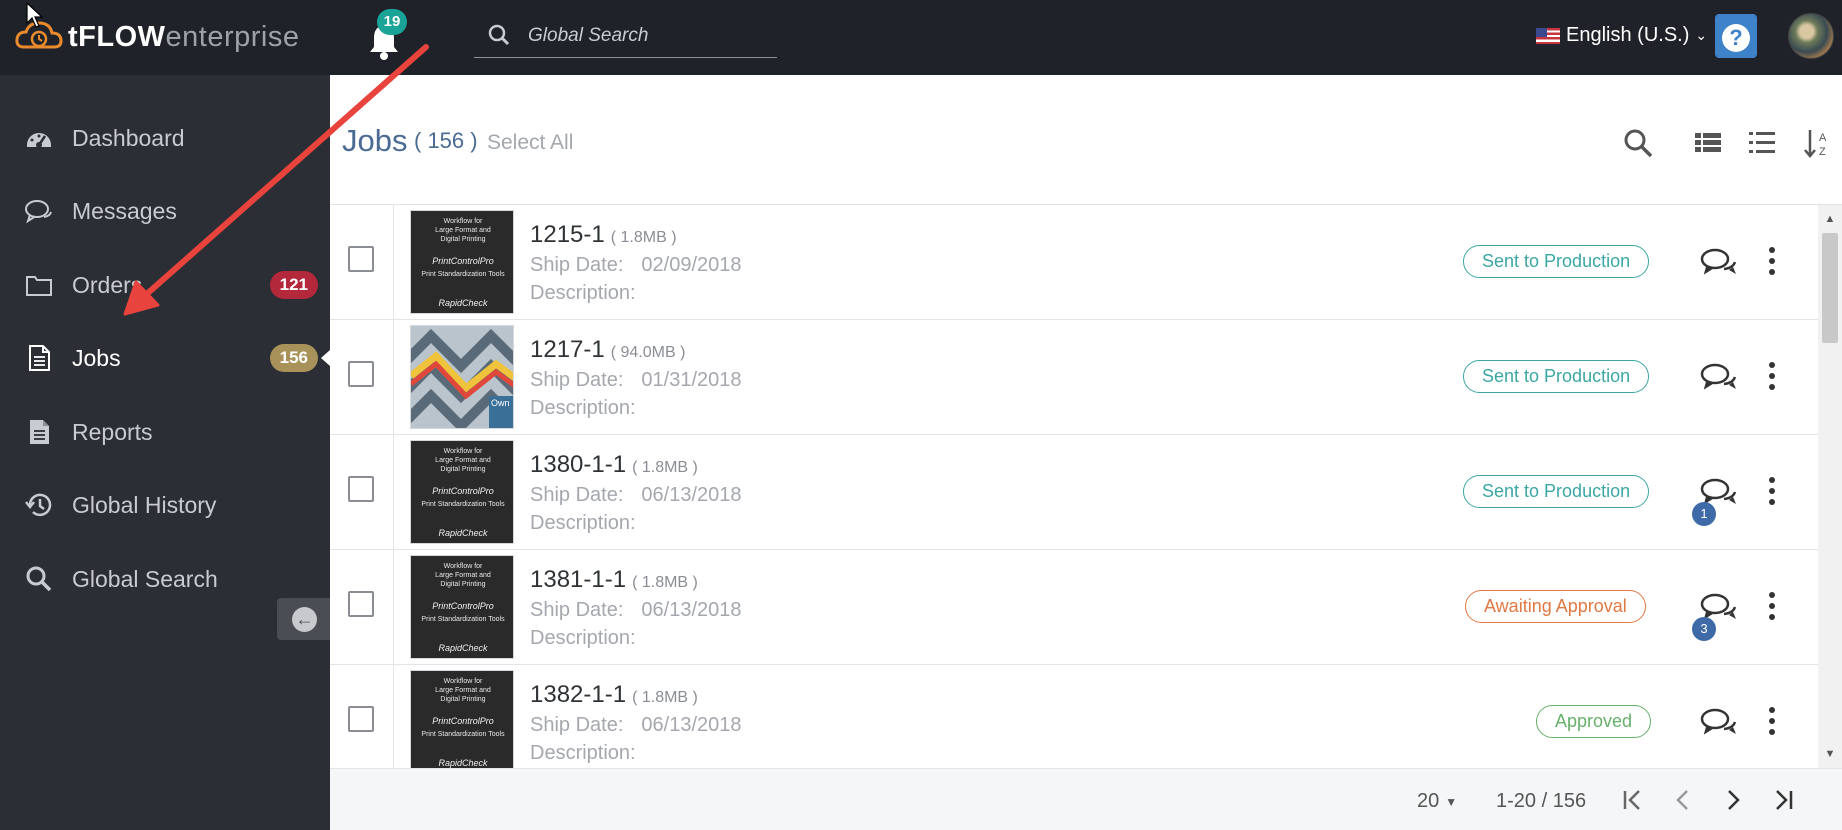 This screenshot has width=1842, height=830. What do you see at coordinates (1541, 801) in the screenshot?
I see `page-range: 1-20 / 156` at bounding box center [1541, 801].